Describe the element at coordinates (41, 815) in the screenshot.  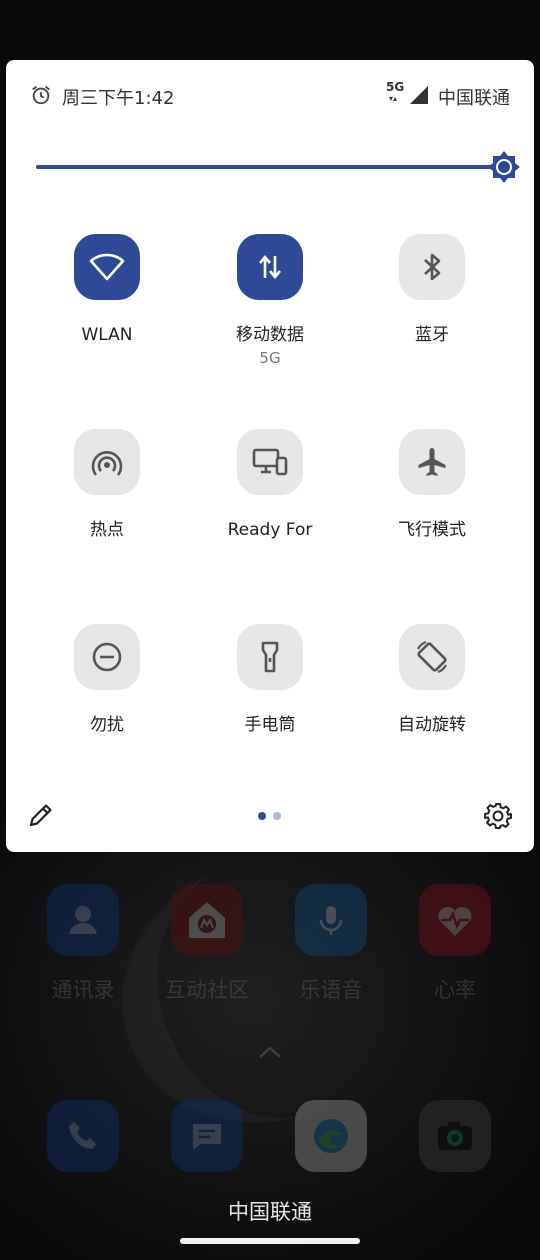
I see `edit-pencil-icon` at that location.